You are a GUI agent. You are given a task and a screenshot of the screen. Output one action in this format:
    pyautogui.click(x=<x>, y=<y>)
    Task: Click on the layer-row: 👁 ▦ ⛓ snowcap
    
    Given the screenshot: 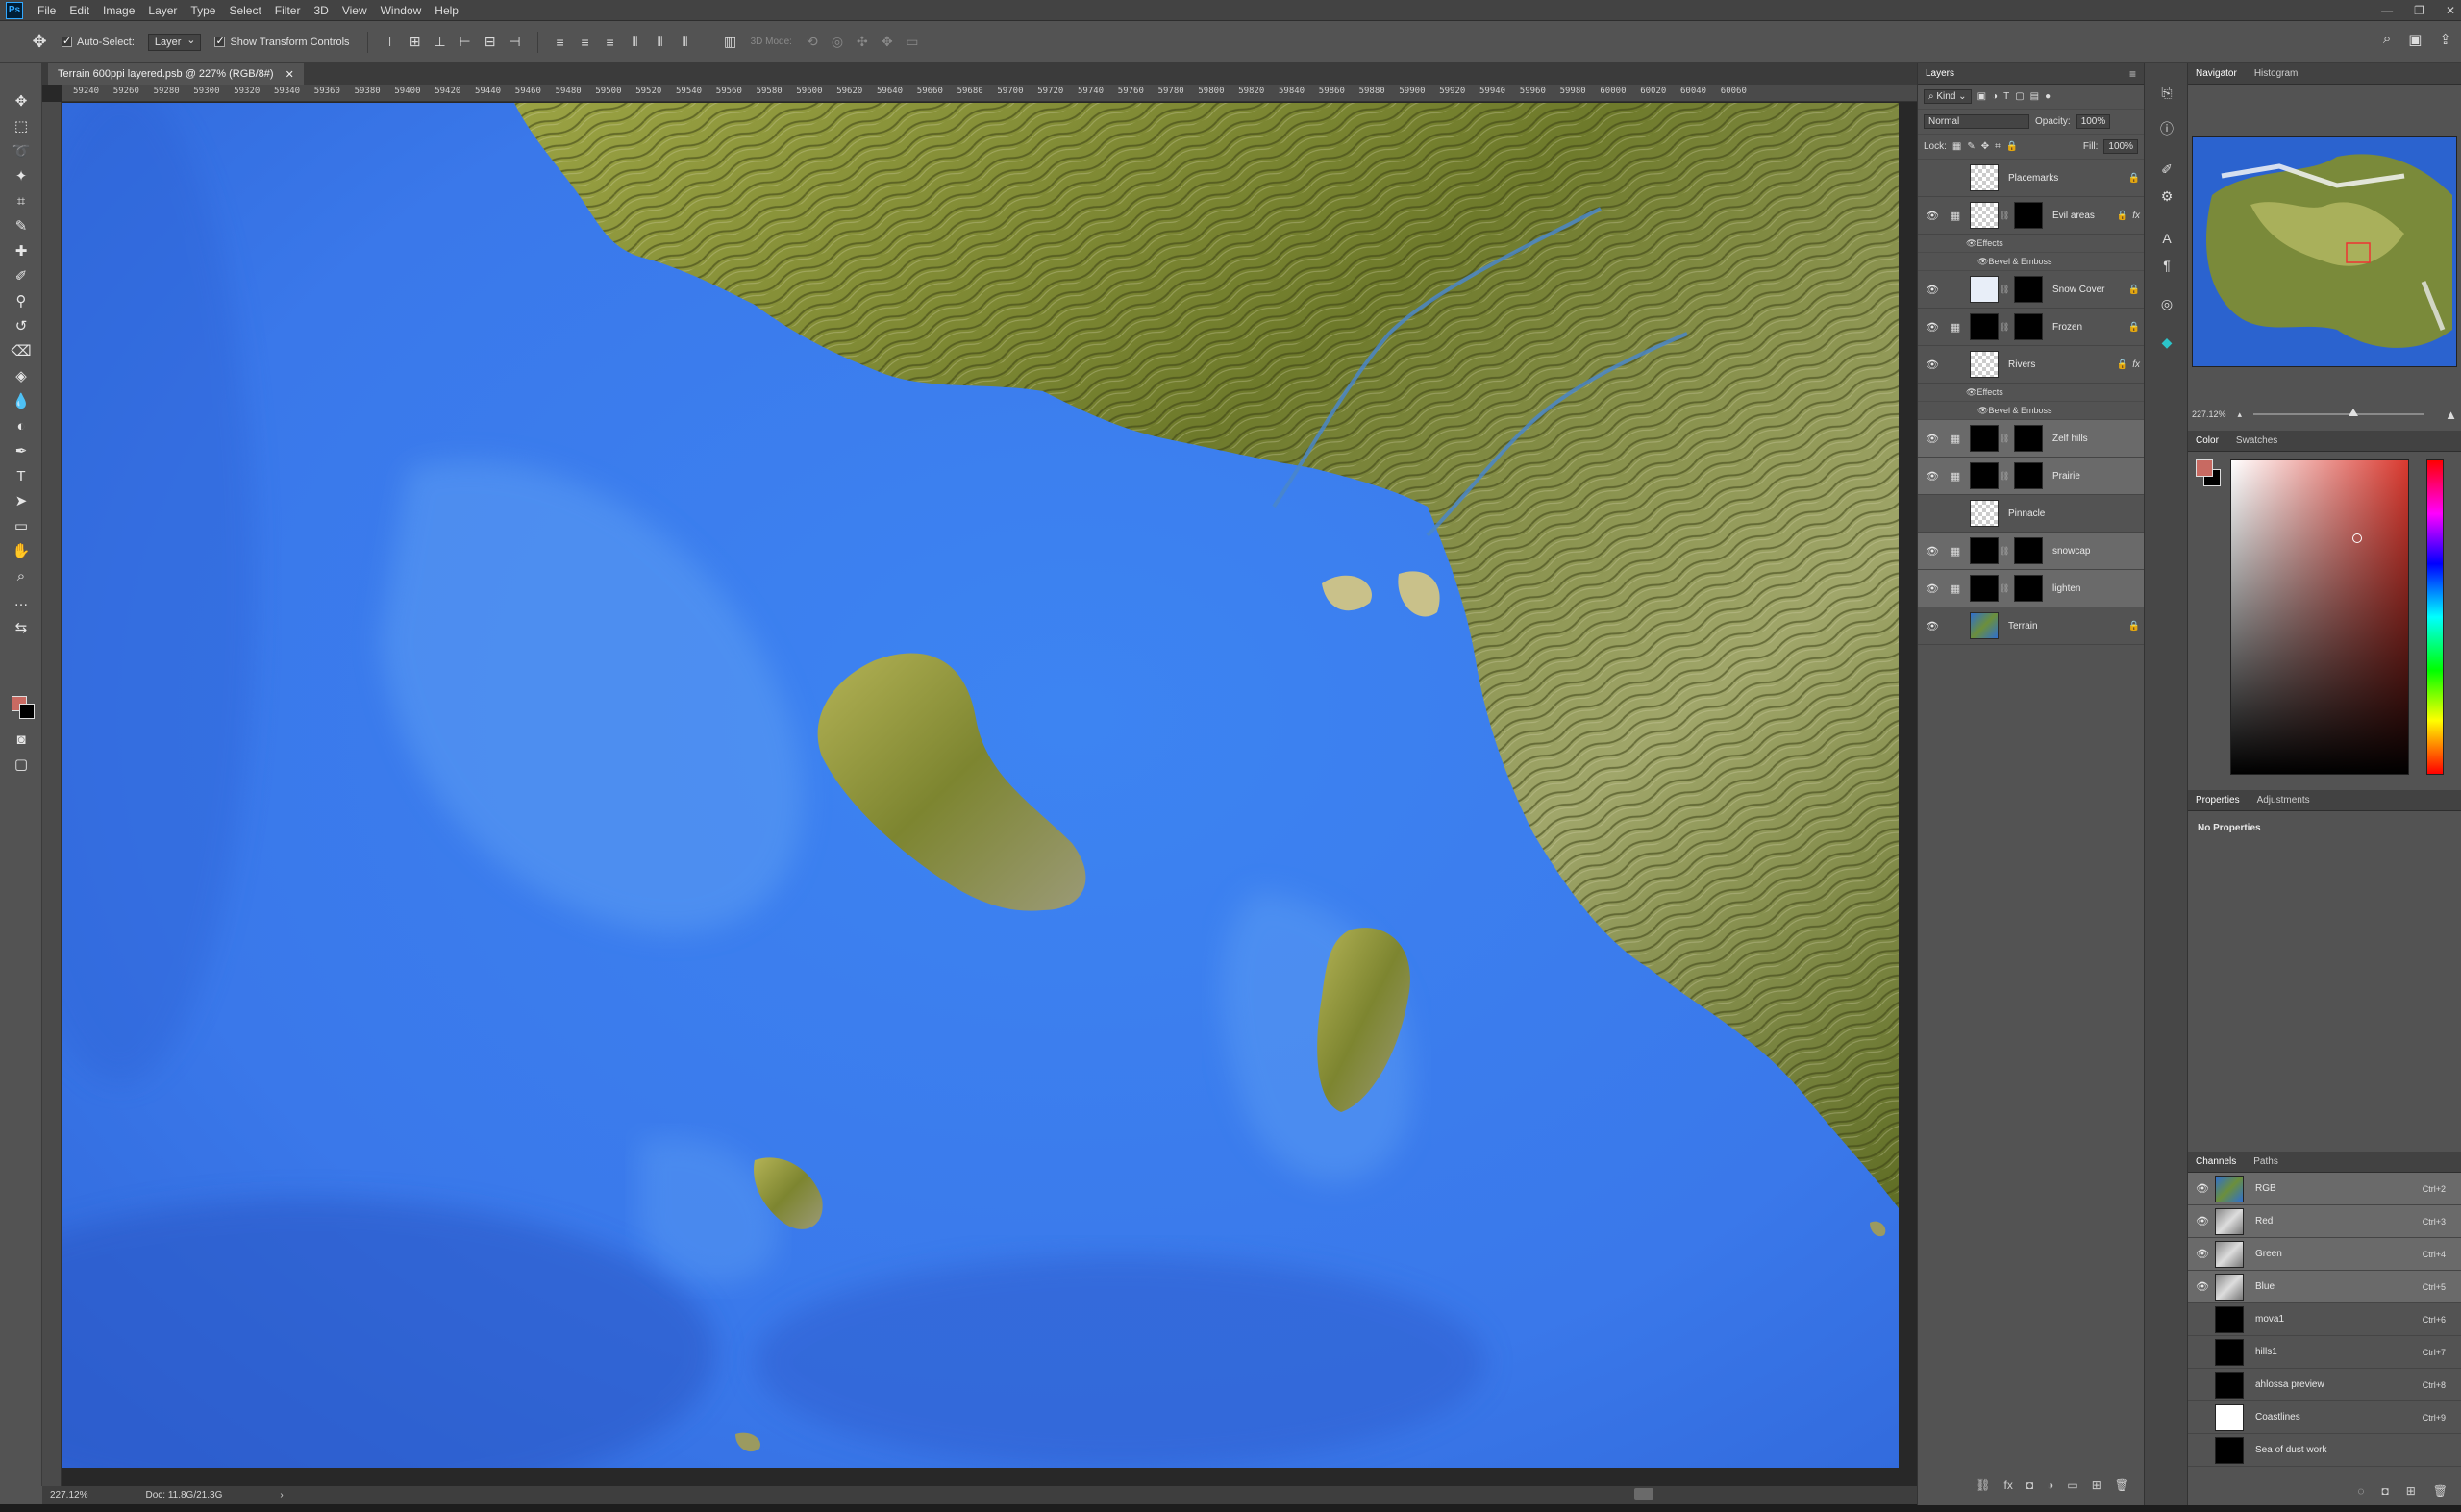 What is the action you would take?
    pyautogui.click(x=2031, y=551)
    